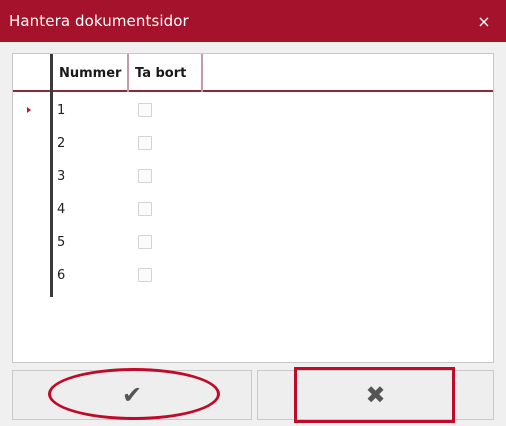  I want to click on column-header-ta-bort: Ta bort, so click(166, 73).